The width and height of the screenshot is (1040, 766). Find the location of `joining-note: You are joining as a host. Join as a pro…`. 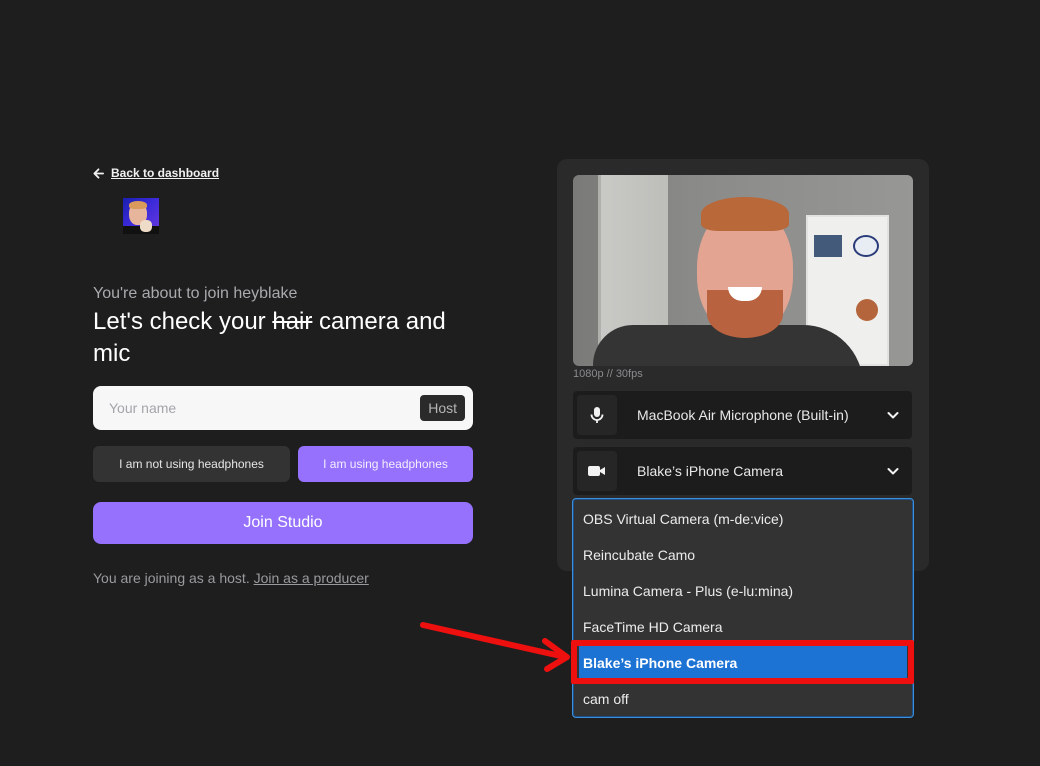

joining-note: You are joining as a host. Join as a pro… is located at coordinates (231, 578).